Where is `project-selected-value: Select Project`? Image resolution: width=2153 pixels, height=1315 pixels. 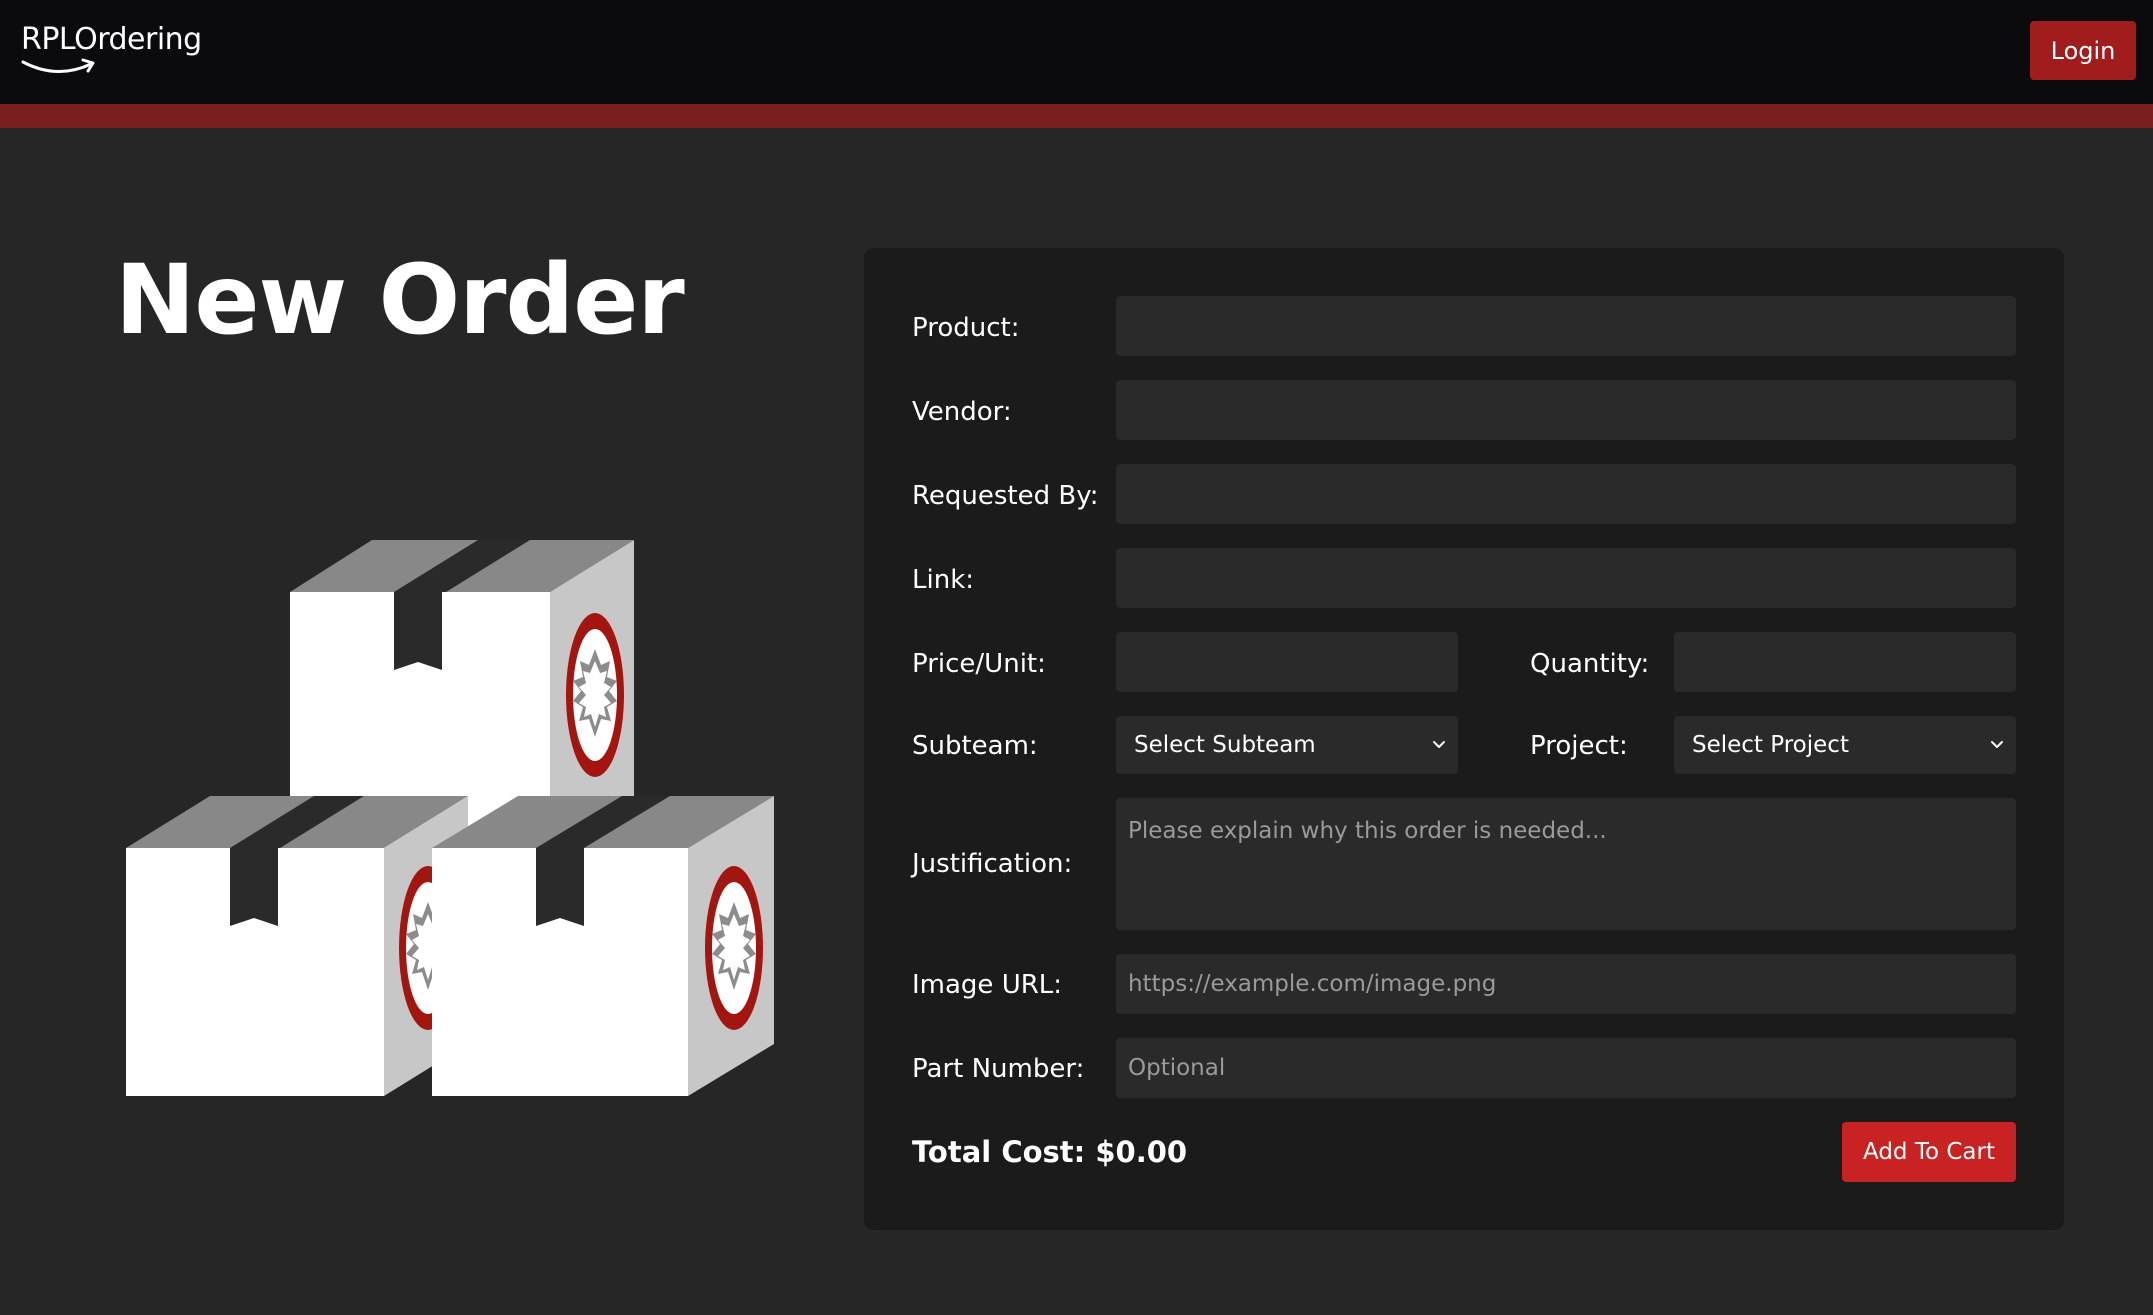 project-selected-value: Select Project is located at coordinates (1770, 745).